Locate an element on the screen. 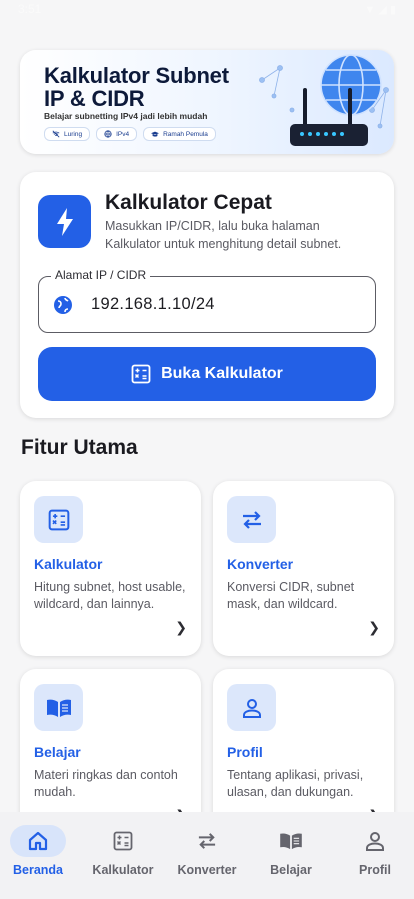  chip-ipv4: IPv4 is located at coordinates (117, 134).